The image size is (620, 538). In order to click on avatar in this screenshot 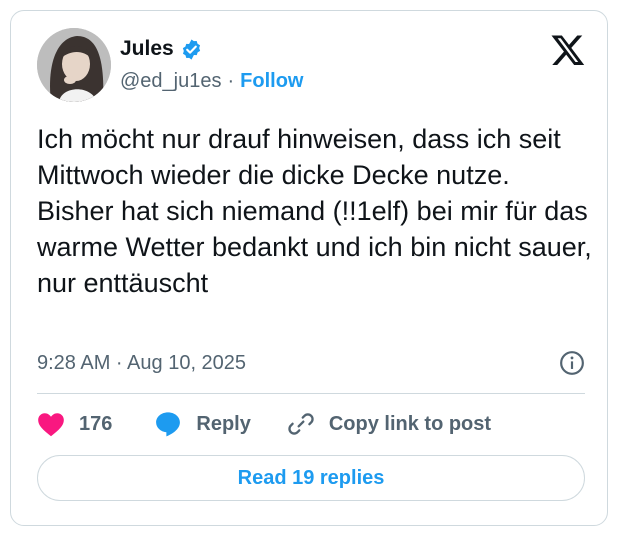, I will do `click(74, 65)`.